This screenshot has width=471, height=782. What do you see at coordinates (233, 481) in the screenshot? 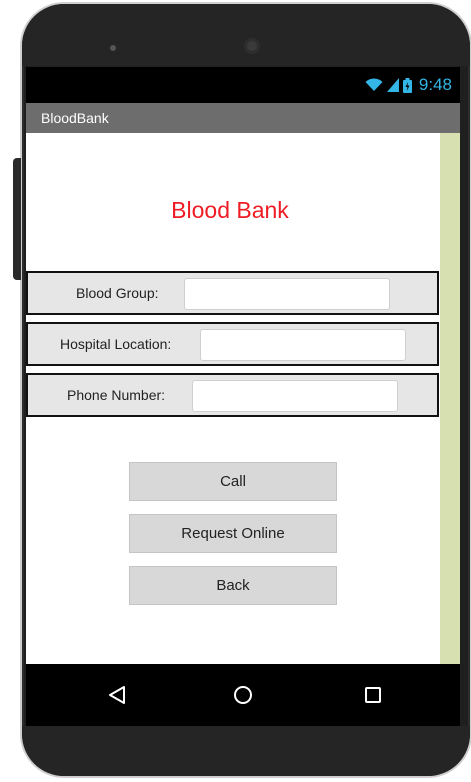
I see `call-button: Call` at bounding box center [233, 481].